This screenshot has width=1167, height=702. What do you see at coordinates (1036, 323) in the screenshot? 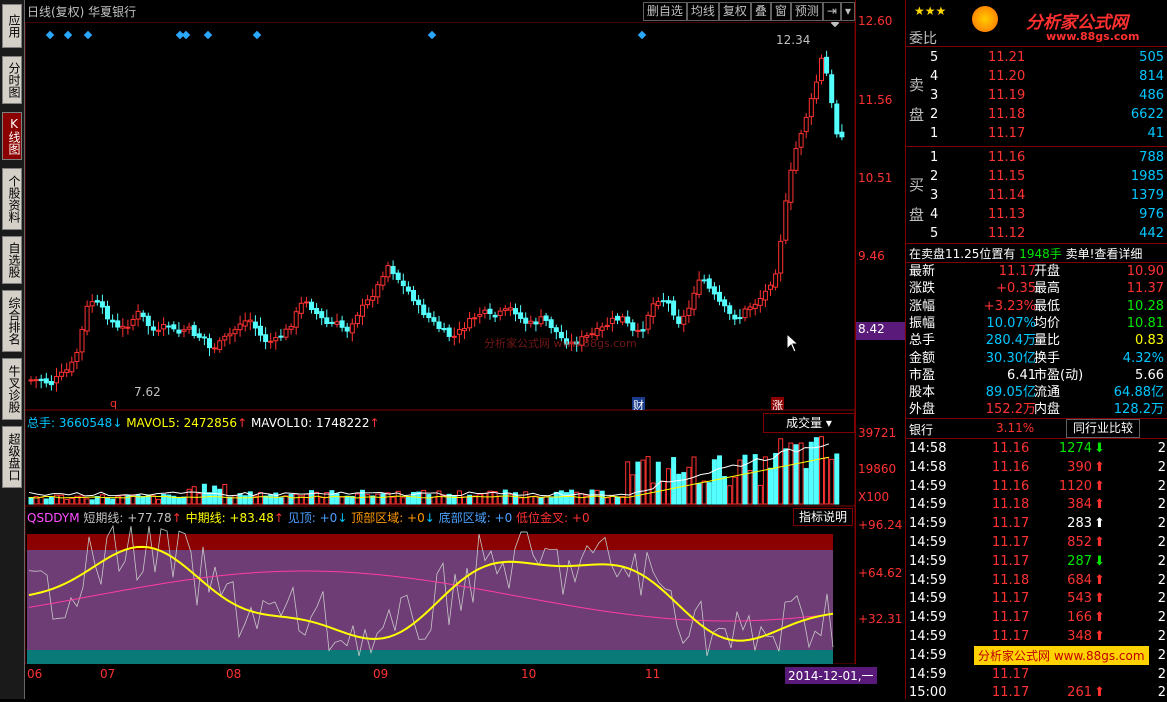
I see `stat-row: 振幅 10.07% 均价 10.81` at bounding box center [1036, 323].